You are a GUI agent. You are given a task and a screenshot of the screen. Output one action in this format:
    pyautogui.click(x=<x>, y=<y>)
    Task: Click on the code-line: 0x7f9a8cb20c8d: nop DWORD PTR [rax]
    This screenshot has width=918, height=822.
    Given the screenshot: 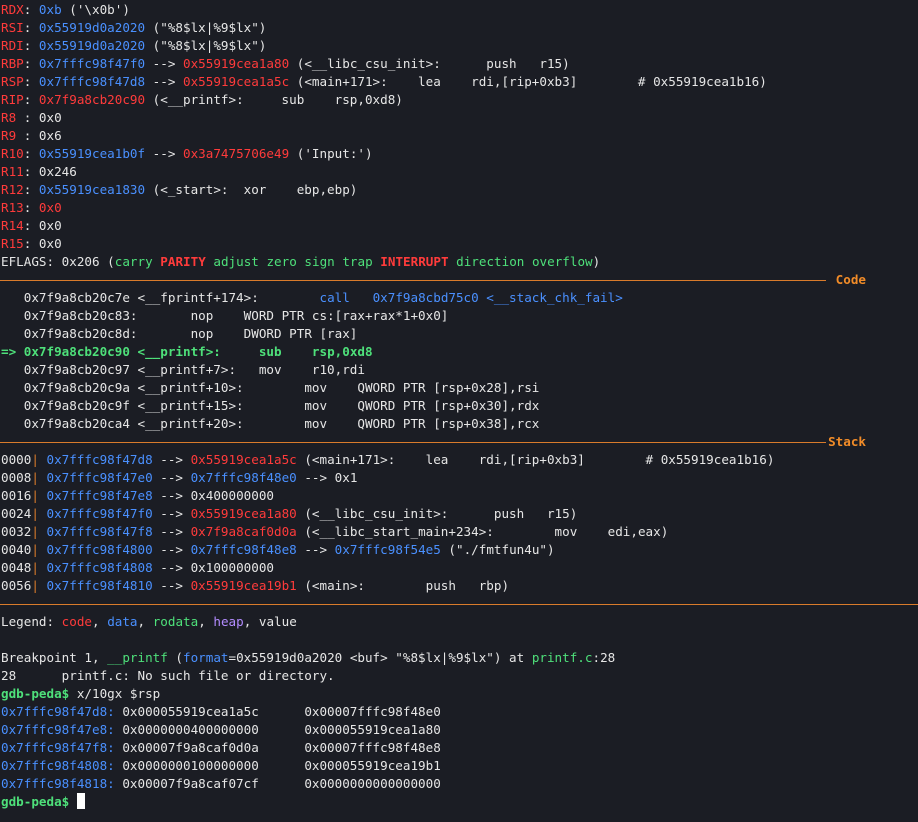 What is the action you would take?
    pyautogui.click(x=459, y=334)
    